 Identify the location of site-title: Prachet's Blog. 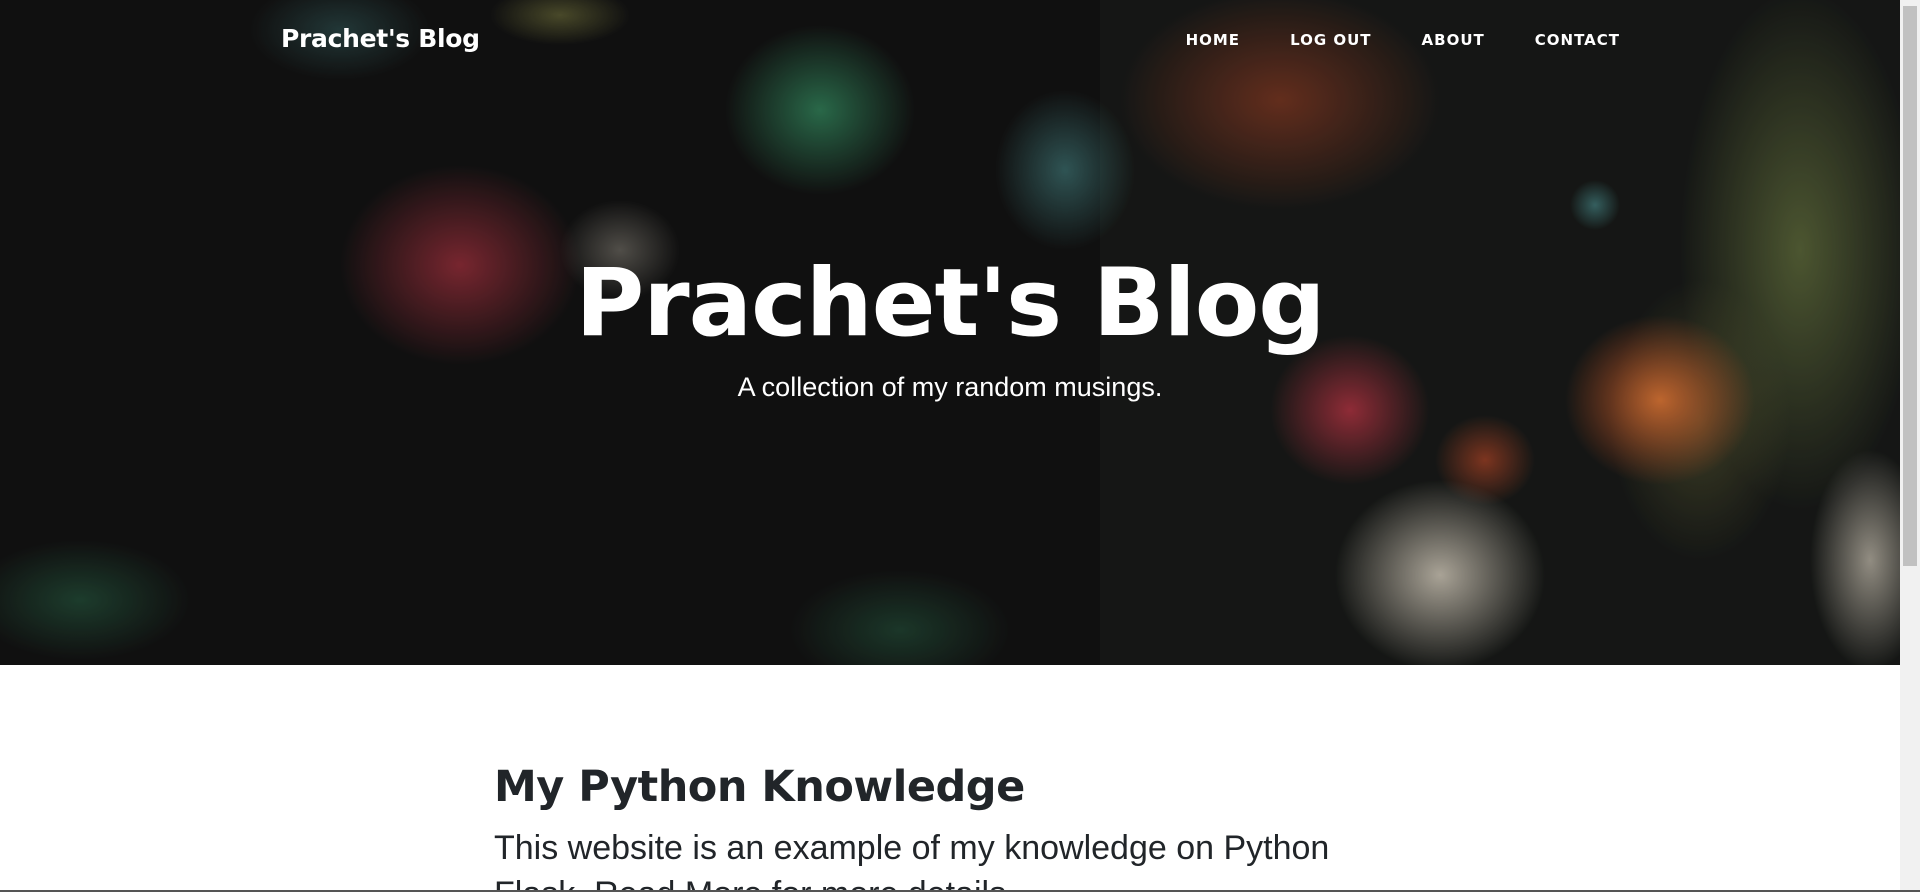
(950, 303).